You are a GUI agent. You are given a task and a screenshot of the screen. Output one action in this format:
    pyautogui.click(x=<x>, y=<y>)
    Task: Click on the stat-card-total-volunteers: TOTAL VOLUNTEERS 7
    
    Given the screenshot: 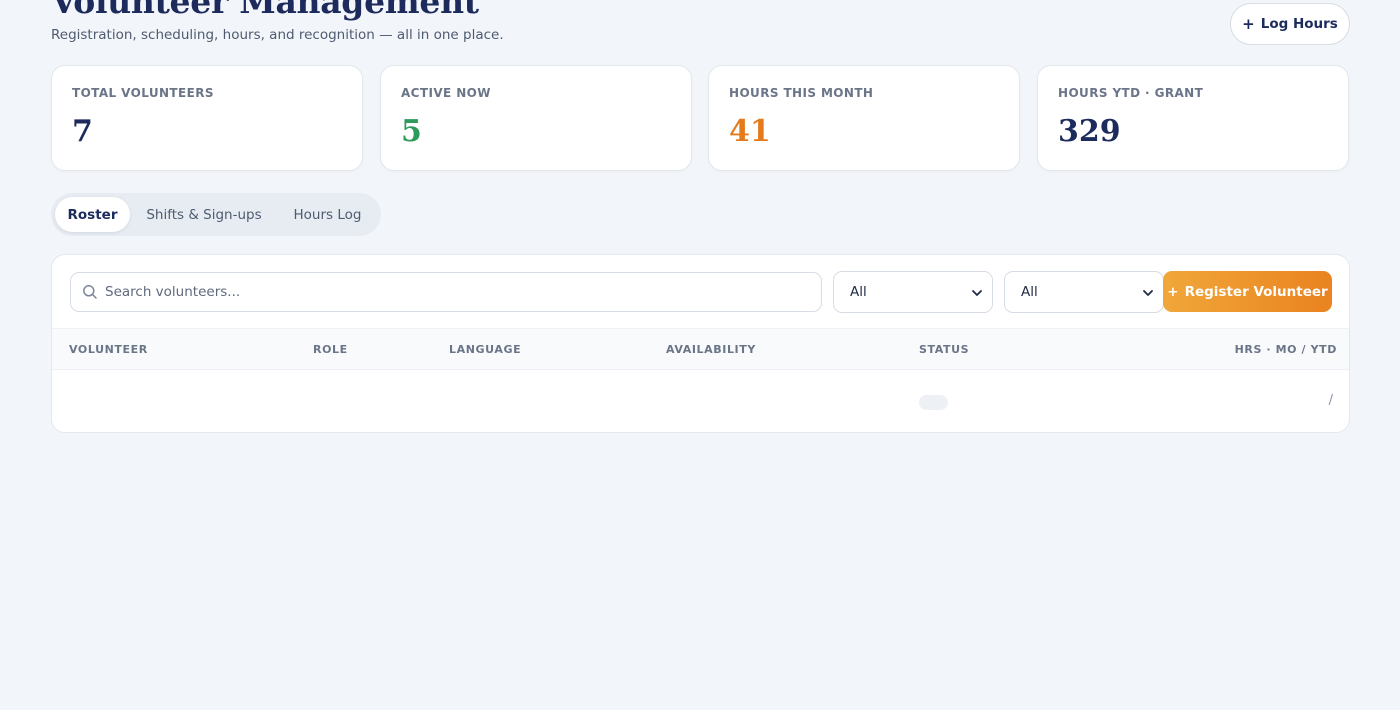 What is the action you would take?
    pyautogui.click(x=207, y=118)
    